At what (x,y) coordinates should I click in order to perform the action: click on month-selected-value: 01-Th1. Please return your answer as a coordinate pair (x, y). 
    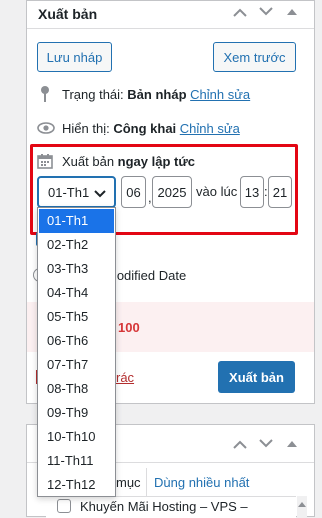
    Looking at the image, I should click on (69, 192).